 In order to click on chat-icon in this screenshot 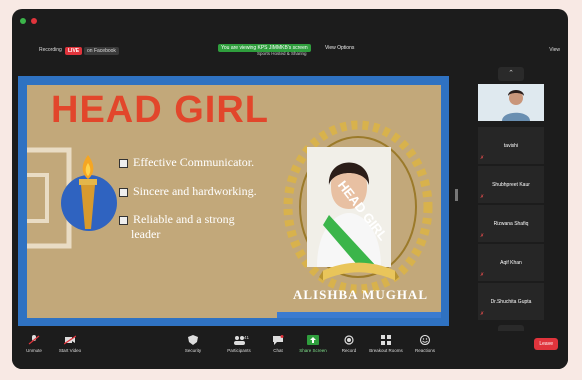, I will do `click(278, 340)`.